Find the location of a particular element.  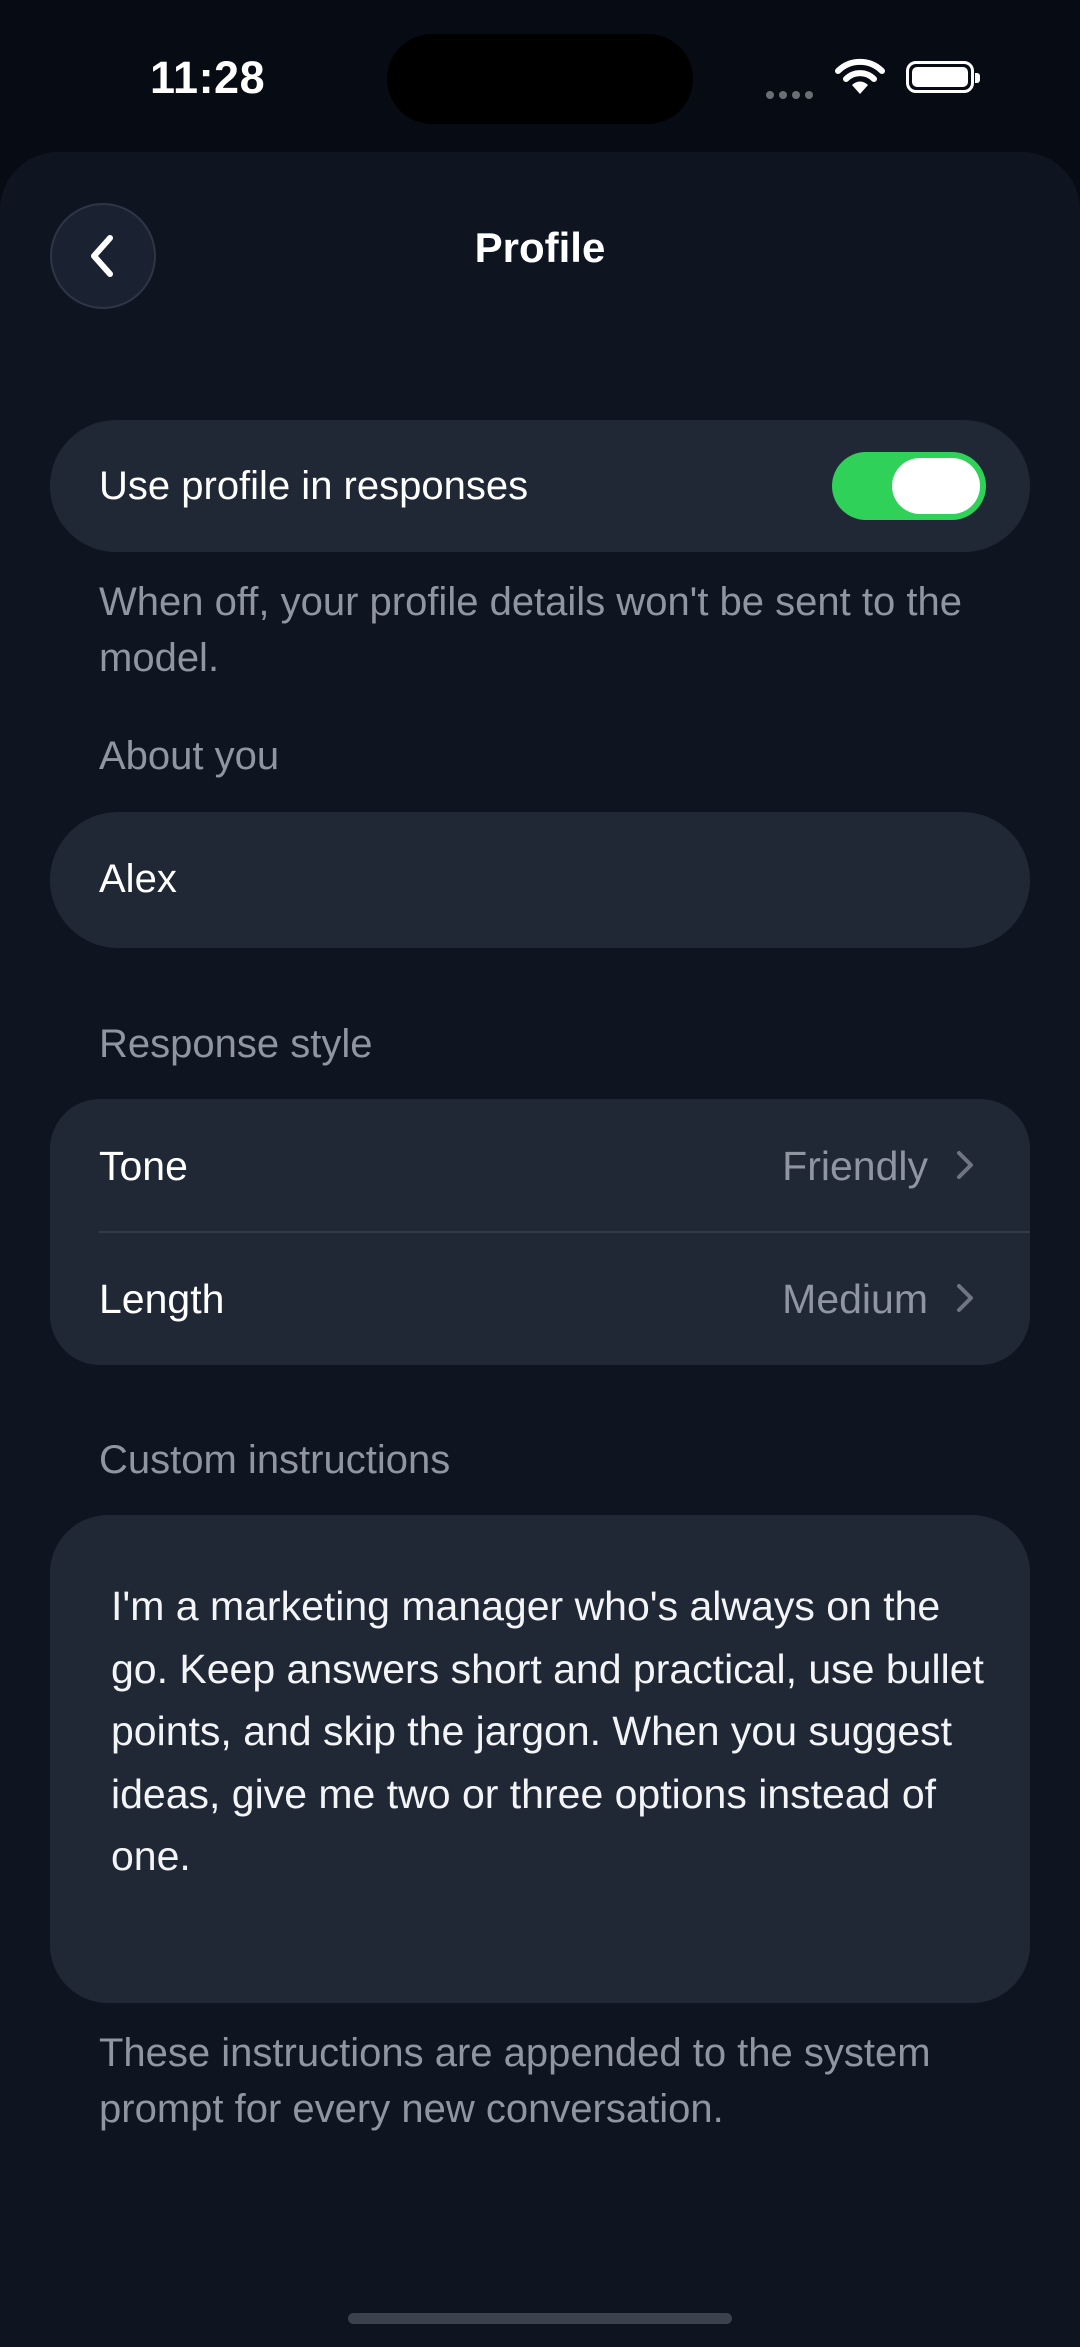

status-bar: 11:28 is located at coordinates (540, 75).